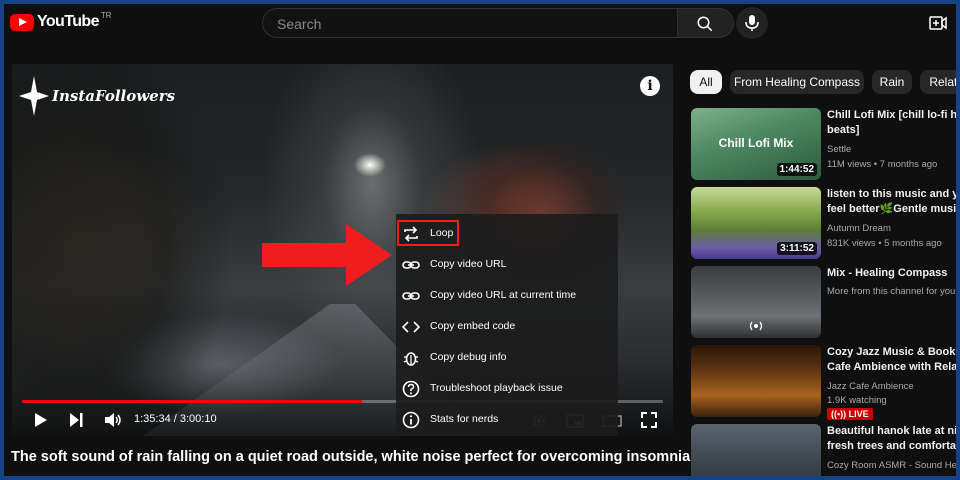  I want to click on time-display: 1:35:34 / 3:00:10, so click(175, 419).